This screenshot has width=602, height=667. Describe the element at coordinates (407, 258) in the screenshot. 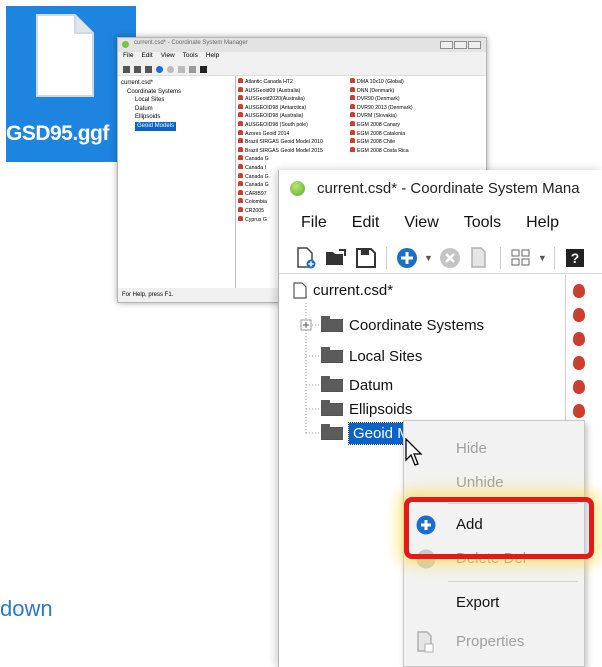

I see `add-toolbar-button` at that location.